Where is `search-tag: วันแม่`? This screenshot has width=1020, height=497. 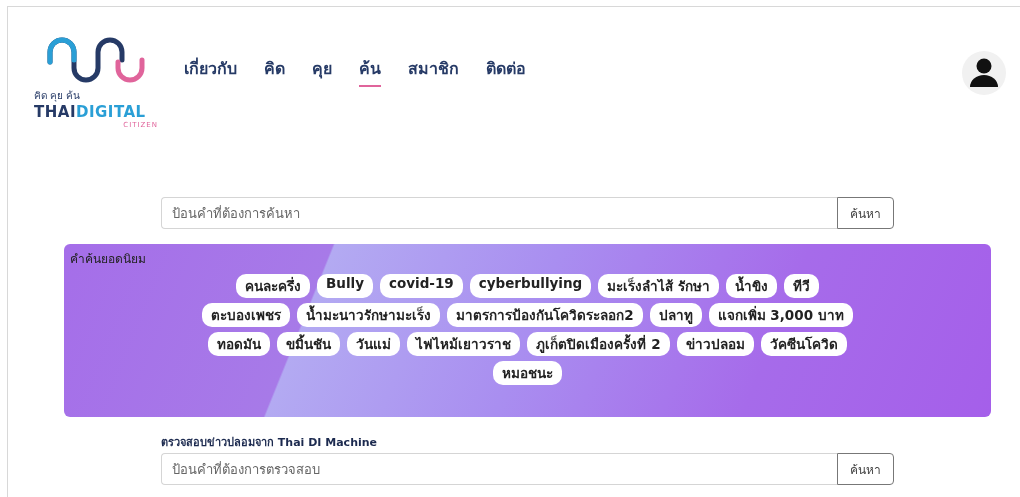 search-tag: วันแม่ is located at coordinates (374, 344).